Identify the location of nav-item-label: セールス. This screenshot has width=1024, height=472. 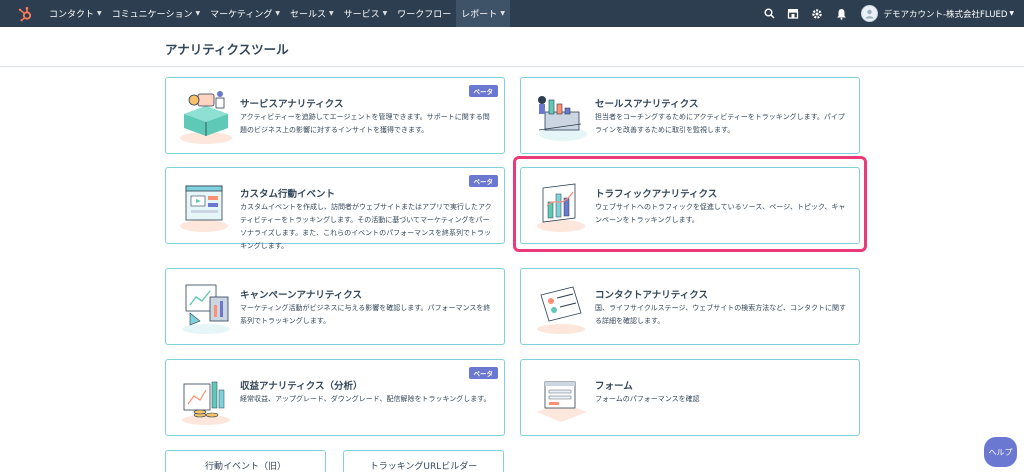
(308, 15).